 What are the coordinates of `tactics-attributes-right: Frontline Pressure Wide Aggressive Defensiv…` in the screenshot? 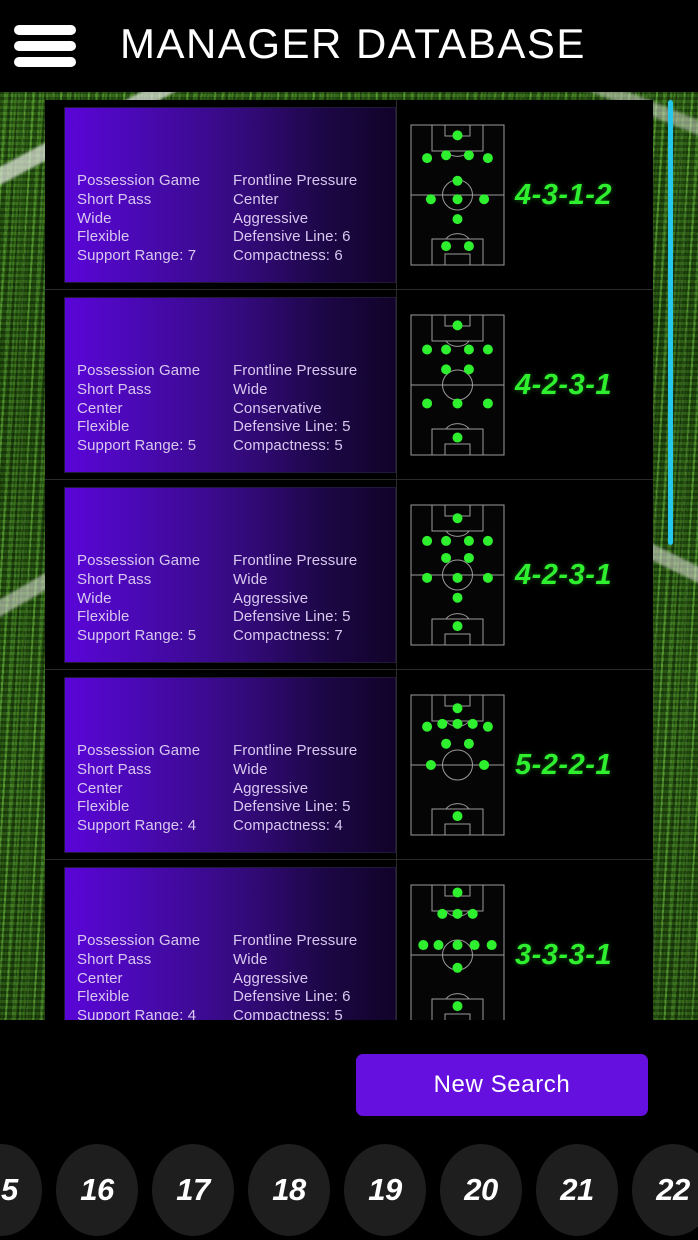 It's located at (311, 599).